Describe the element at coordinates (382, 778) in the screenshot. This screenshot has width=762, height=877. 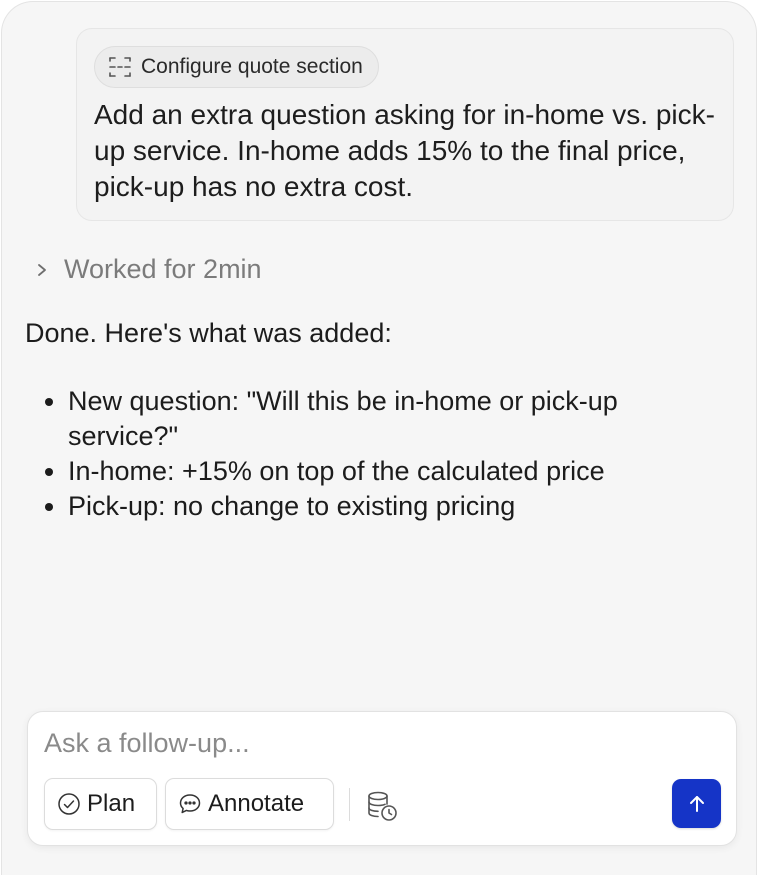
I see `composer: Plan Annotate` at that location.